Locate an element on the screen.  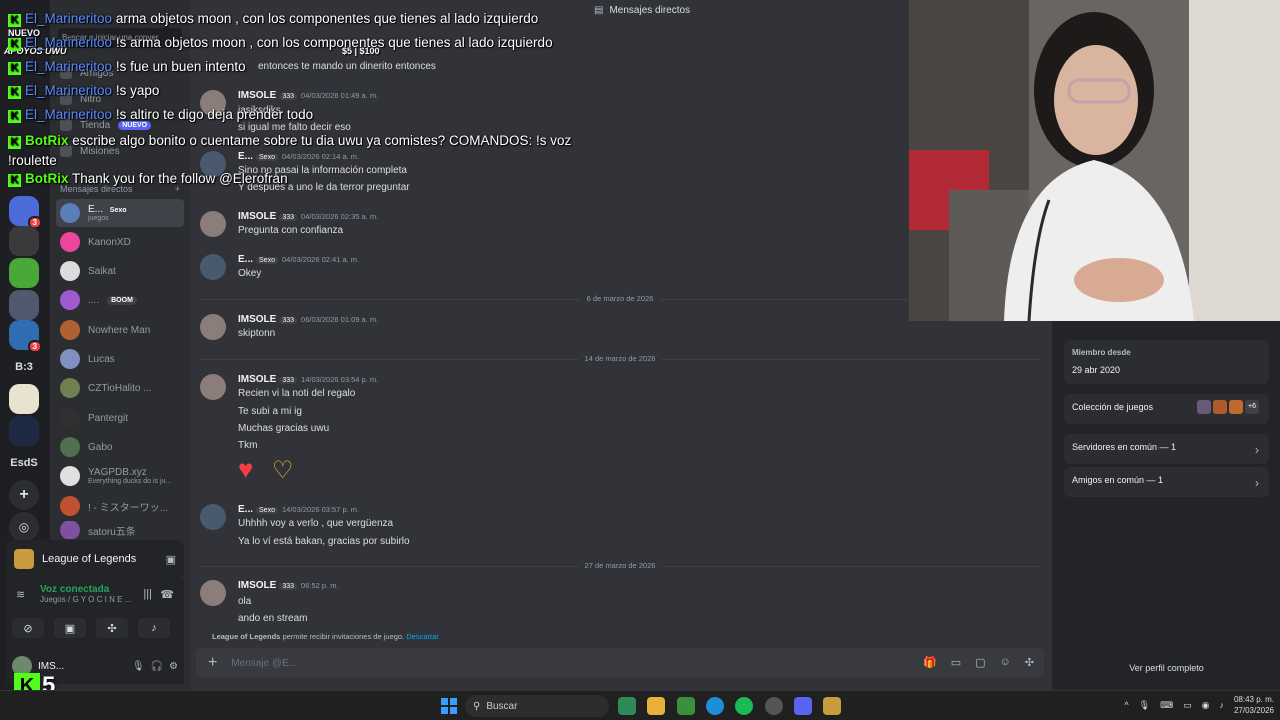
apps-icon: ✣ is located at coordinates (1029, 662).